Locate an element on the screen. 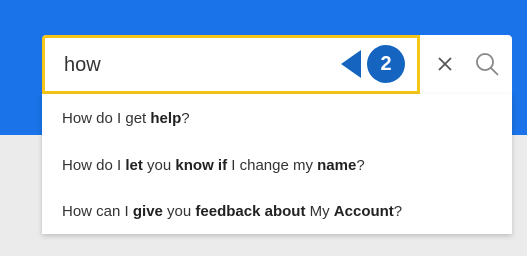 This screenshot has height=256, width=527. suggestion-match-text: help is located at coordinates (166, 118).